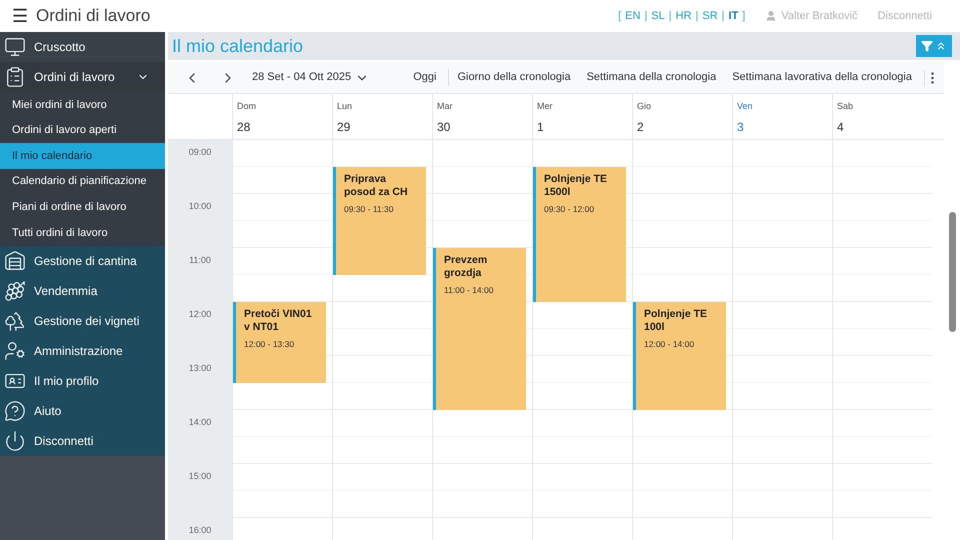 This screenshot has height=540, width=960. I want to click on date-range-picker: 28 Set - 04 Ott 2025, so click(311, 77).